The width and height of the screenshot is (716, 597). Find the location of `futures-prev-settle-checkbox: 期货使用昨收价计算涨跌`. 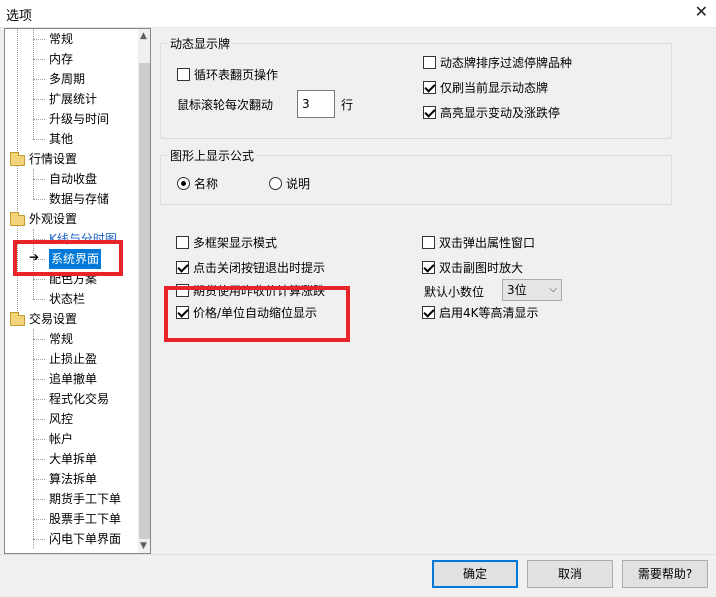

futures-prev-settle-checkbox: 期货使用昨收价计算涨跌 is located at coordinates (250, 291).